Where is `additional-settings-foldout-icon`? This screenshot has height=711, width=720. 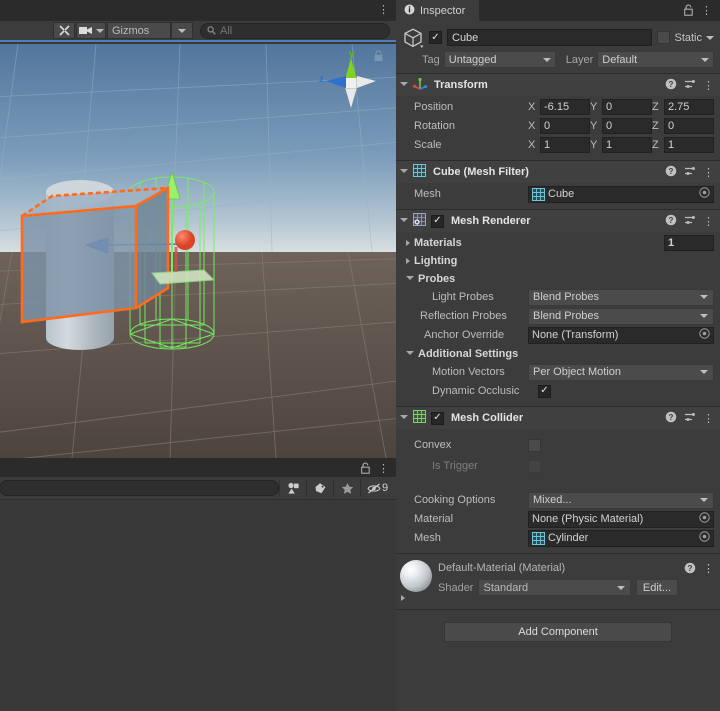
additional-settings-foldout-icon is located at coordinates (410, 354).